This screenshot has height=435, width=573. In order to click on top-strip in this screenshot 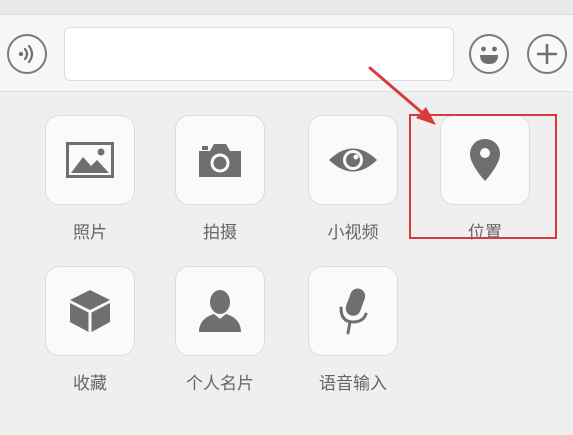, I will do `click(286, 7)`.